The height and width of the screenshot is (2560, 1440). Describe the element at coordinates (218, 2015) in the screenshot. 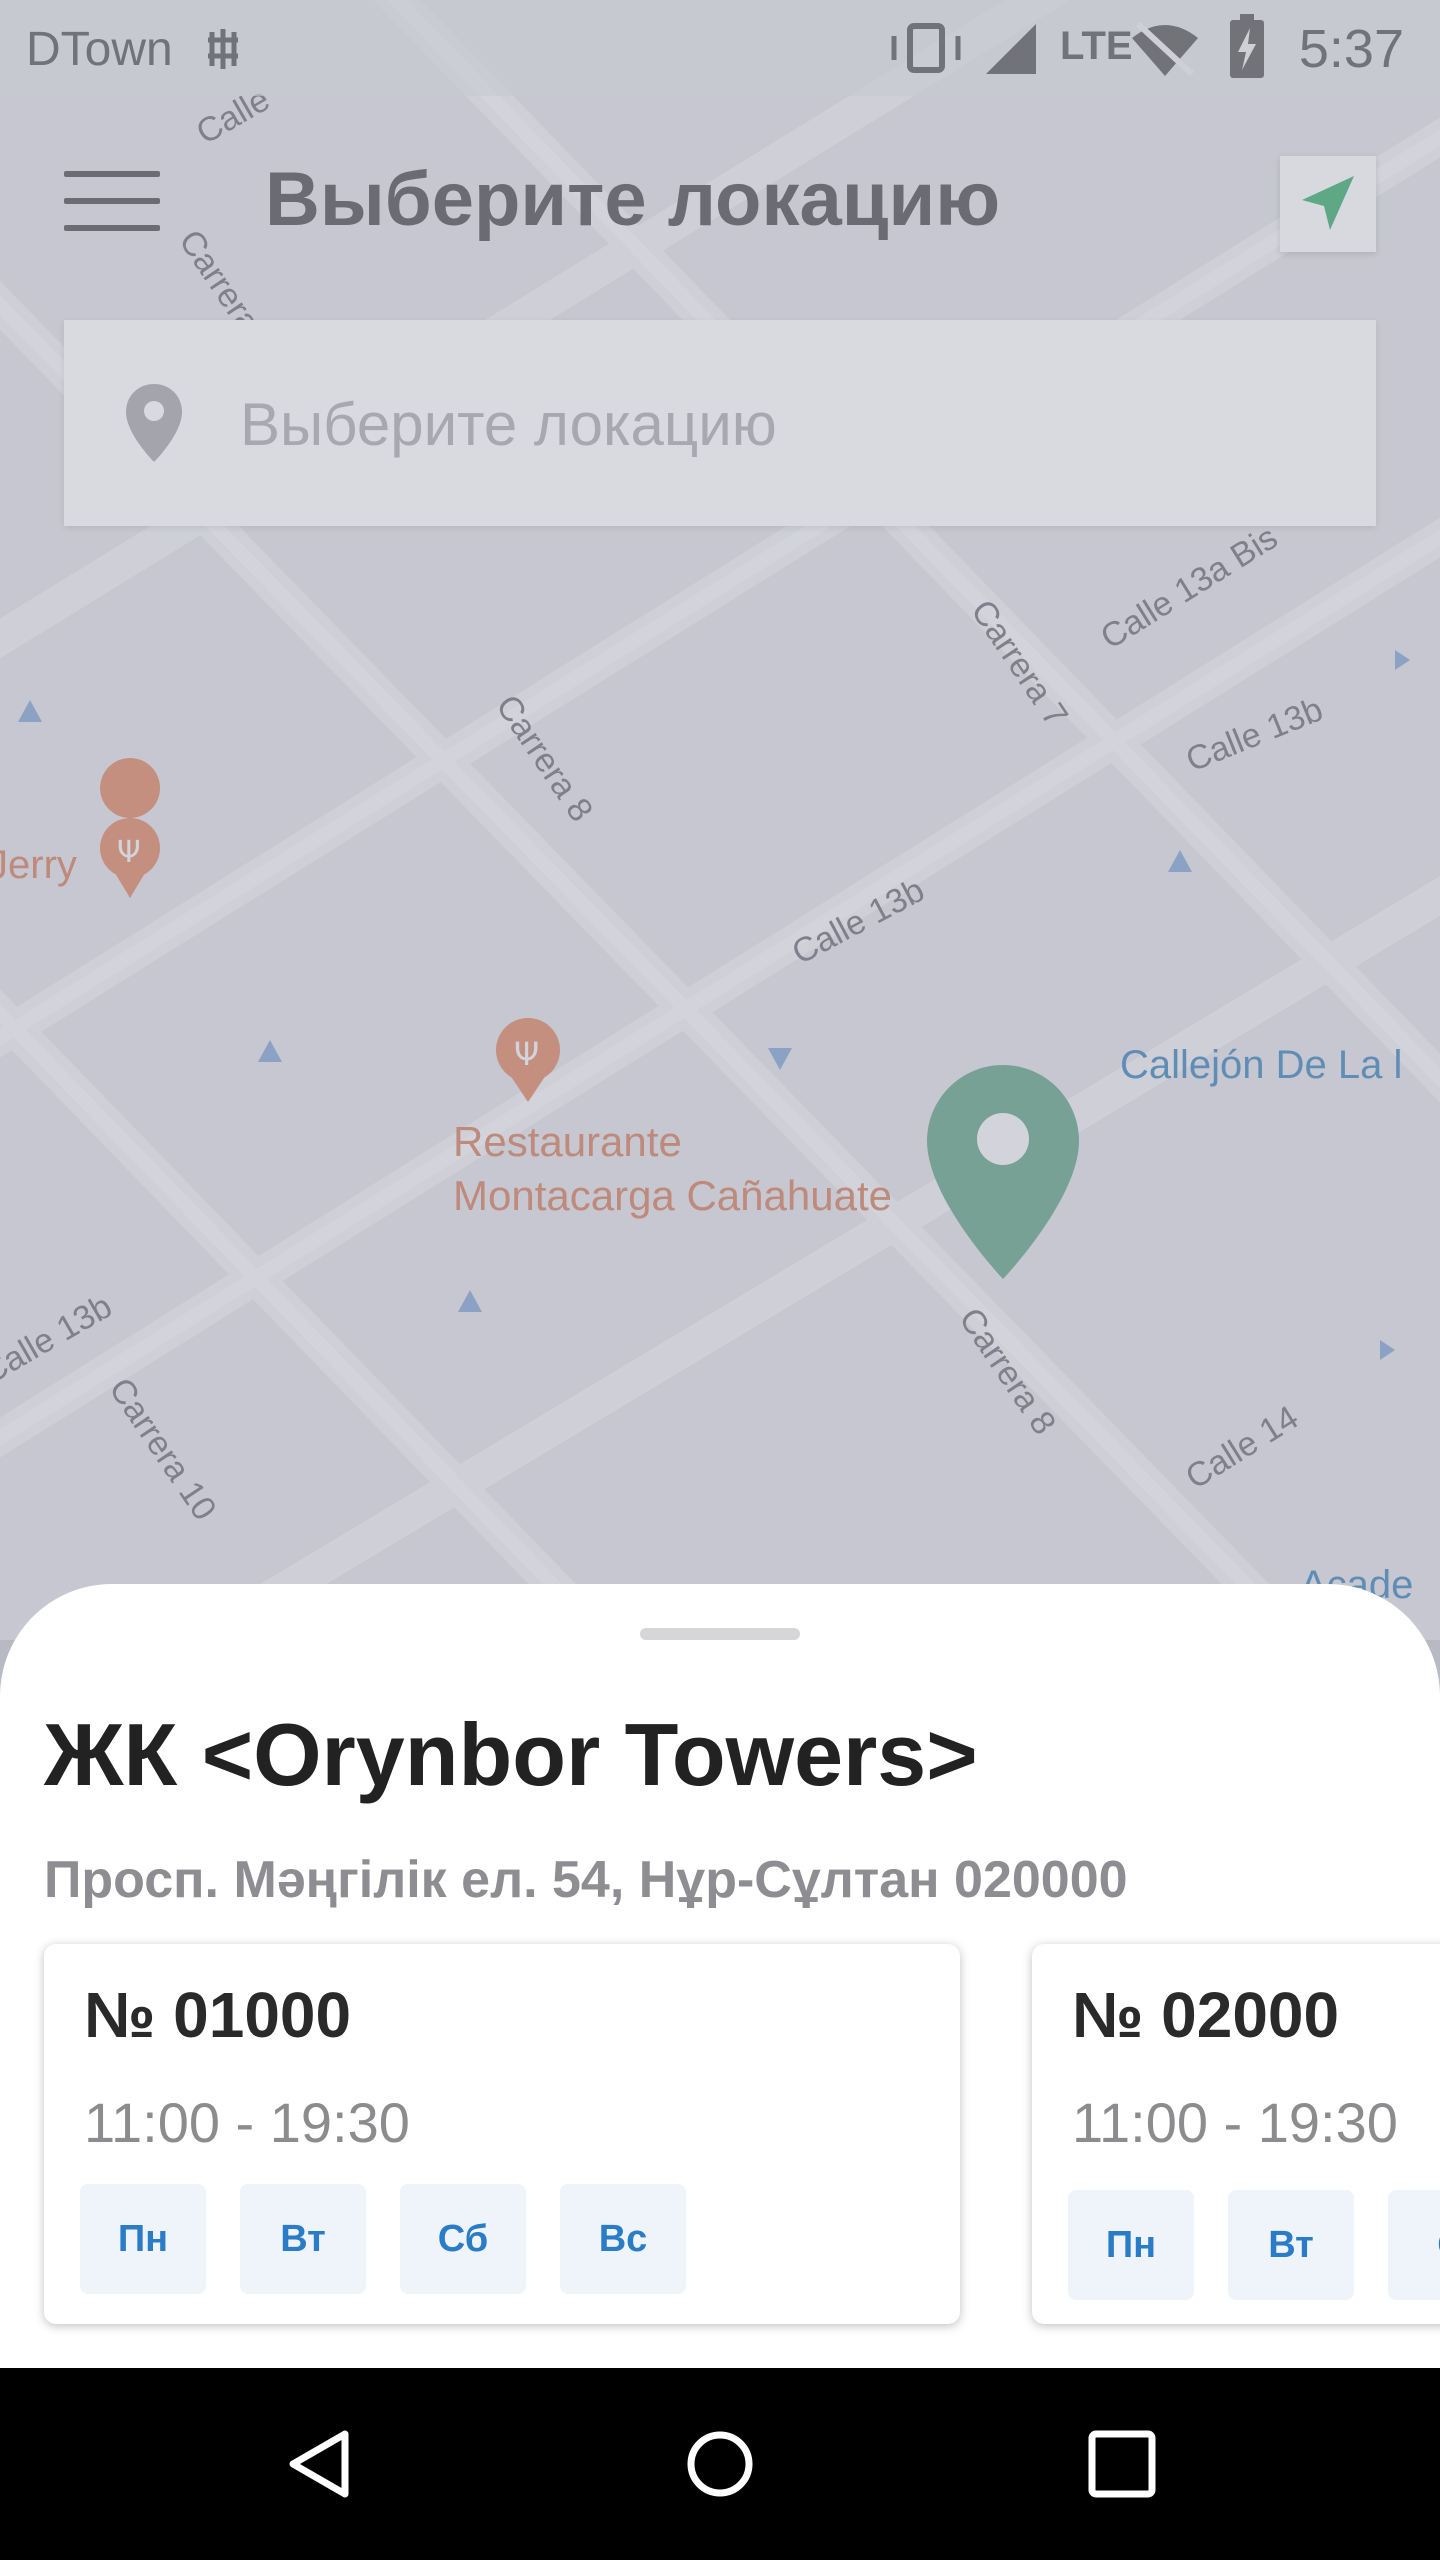

I see `office-number: № 01000` at that location.